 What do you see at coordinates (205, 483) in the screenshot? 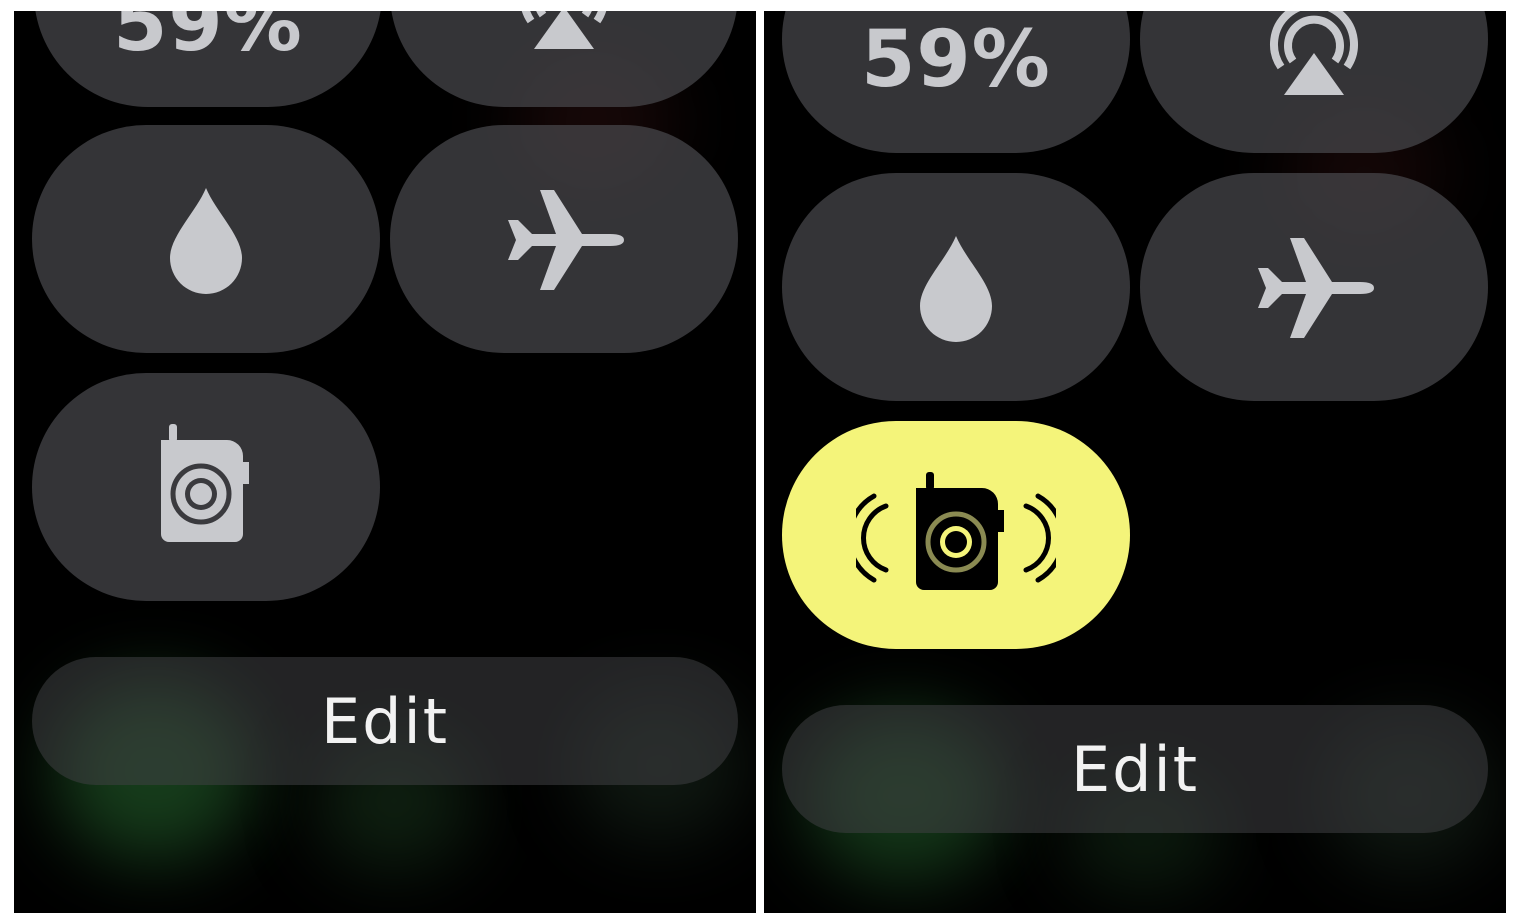
I see `walkie-talkie-icon` at bounding box center [205, 483].